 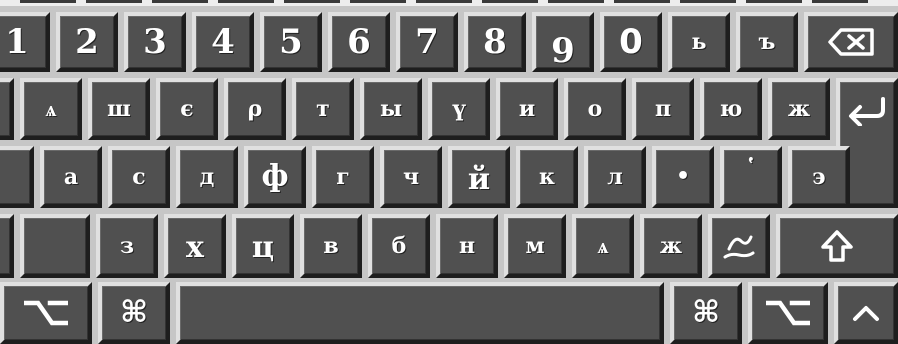 I want to click on key-label: с, so click(x=139, y=177).